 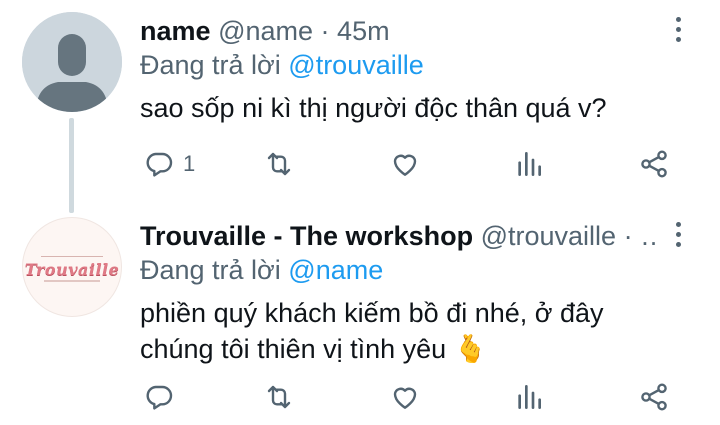 I want to click on replying-to: Đang trả lời @trouvaille, so click(x=282, y=65).